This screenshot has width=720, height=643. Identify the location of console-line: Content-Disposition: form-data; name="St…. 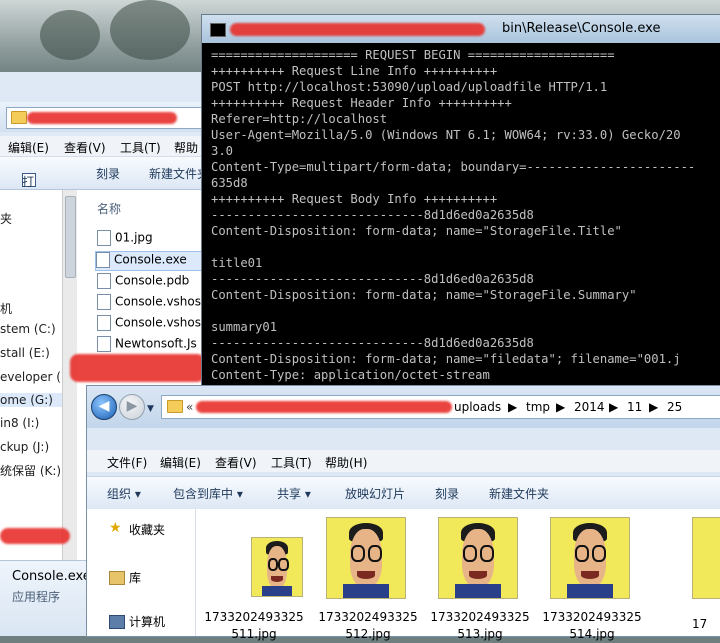
(416, 231).